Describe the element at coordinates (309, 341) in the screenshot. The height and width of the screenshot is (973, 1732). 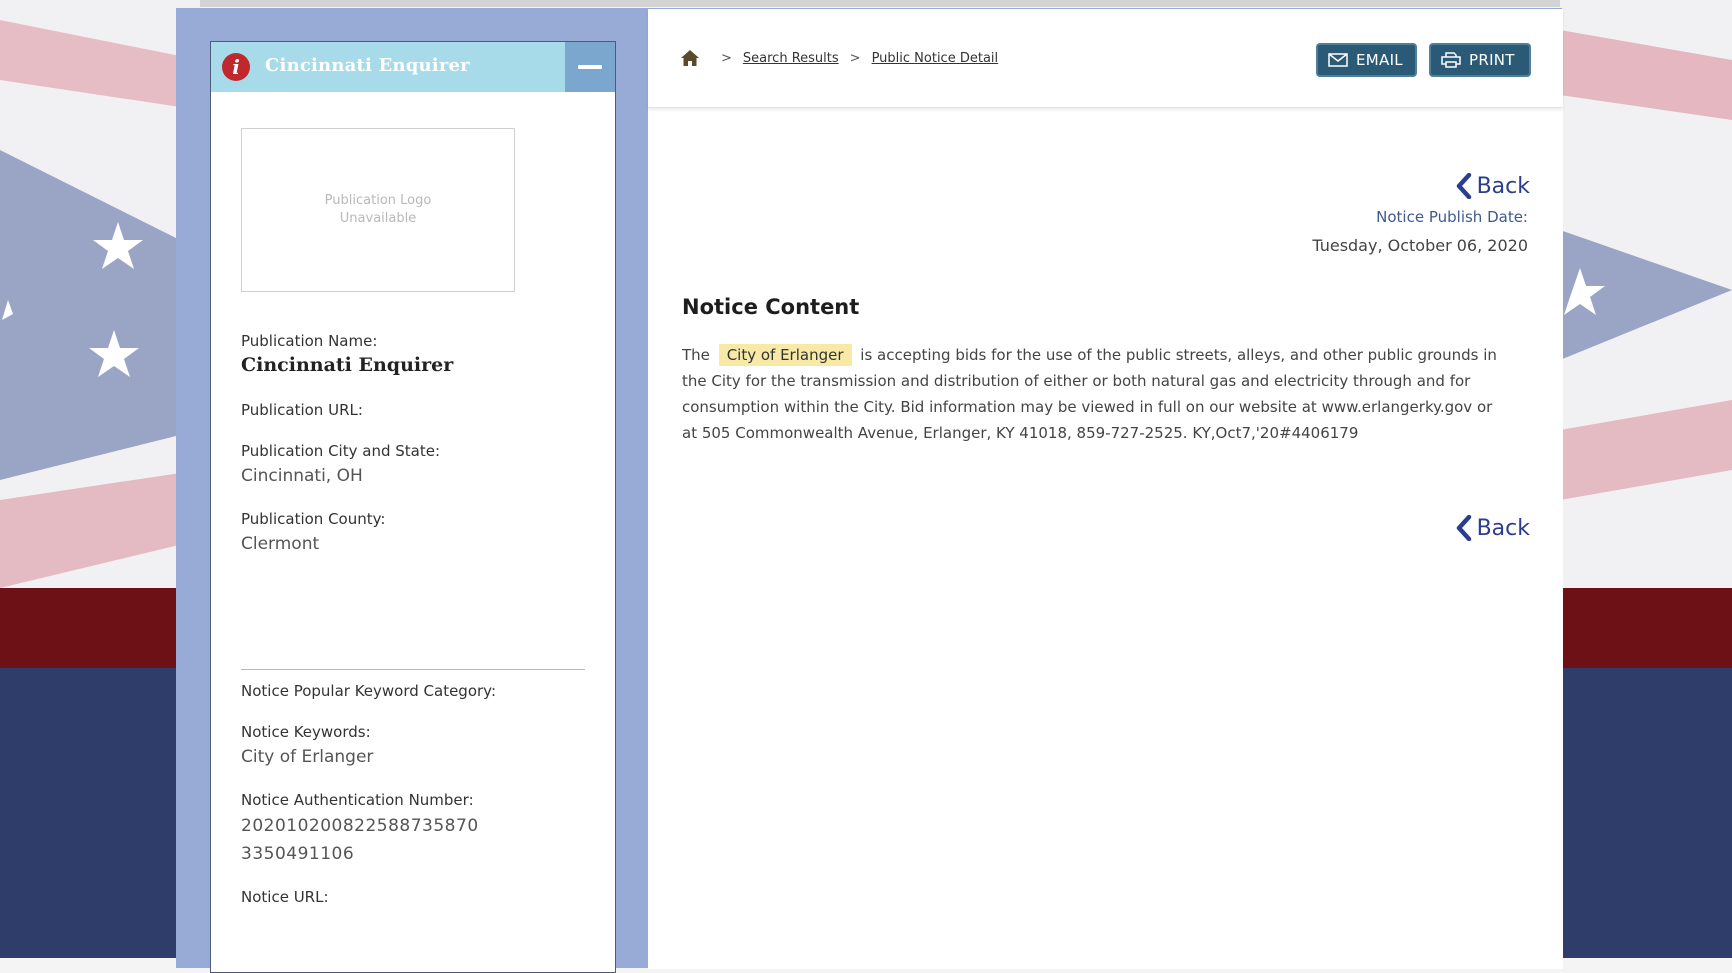
I see `publication-name-label: Publication Name:` at that location.